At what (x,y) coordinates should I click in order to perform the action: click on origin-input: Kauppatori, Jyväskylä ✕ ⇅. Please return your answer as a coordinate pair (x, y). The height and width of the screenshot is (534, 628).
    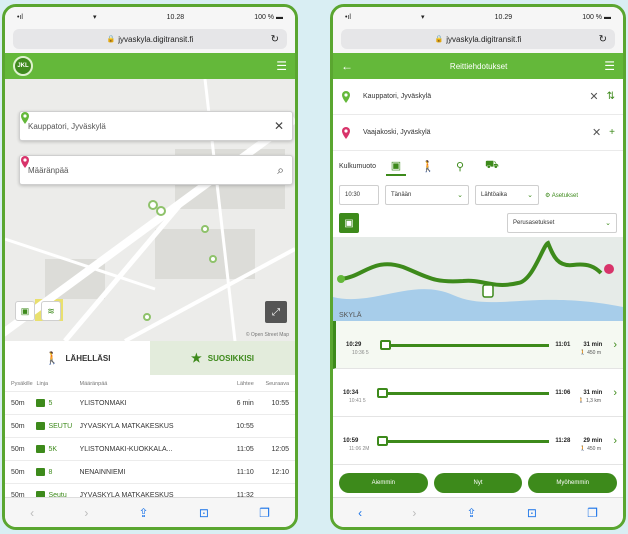
    Looking at the image, I should click on (478, 97).